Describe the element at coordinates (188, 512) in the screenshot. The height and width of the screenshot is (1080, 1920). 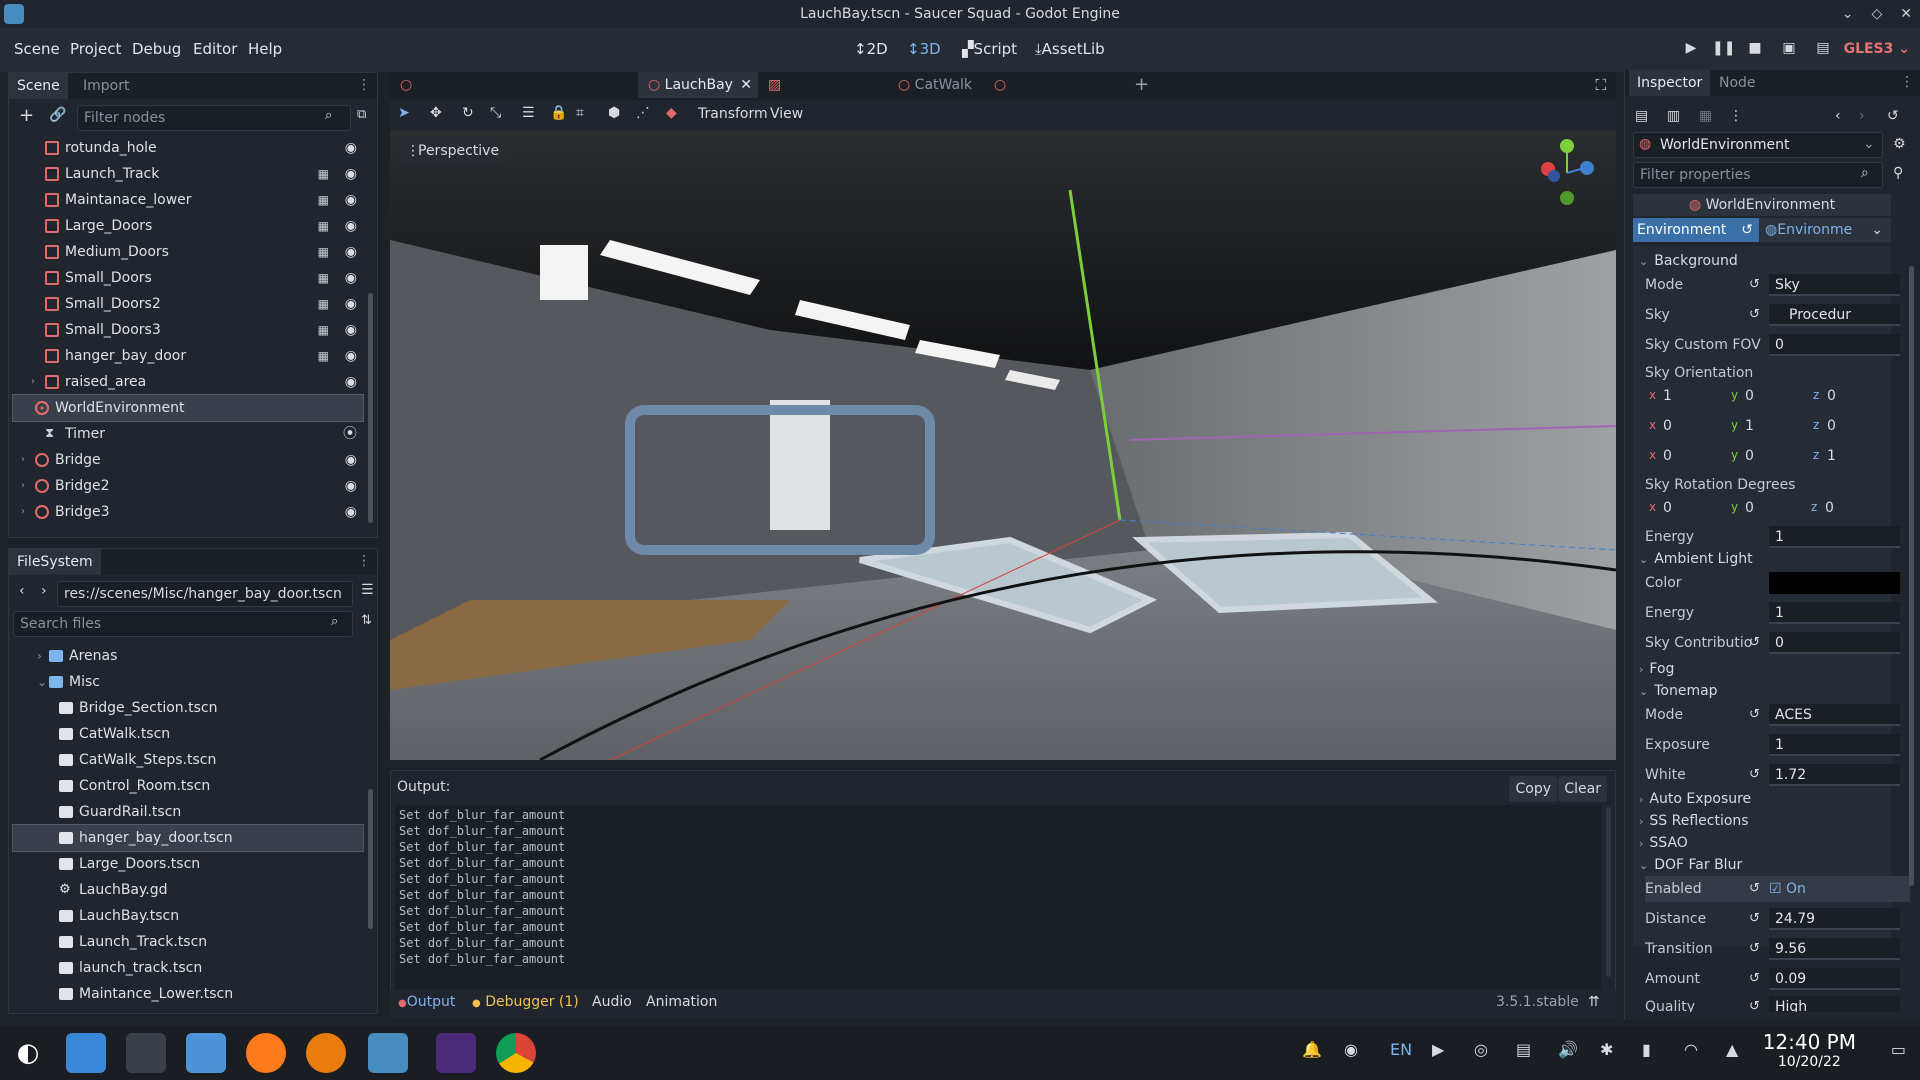
I see `scene-node: › Bridge3 ◉` at that location.